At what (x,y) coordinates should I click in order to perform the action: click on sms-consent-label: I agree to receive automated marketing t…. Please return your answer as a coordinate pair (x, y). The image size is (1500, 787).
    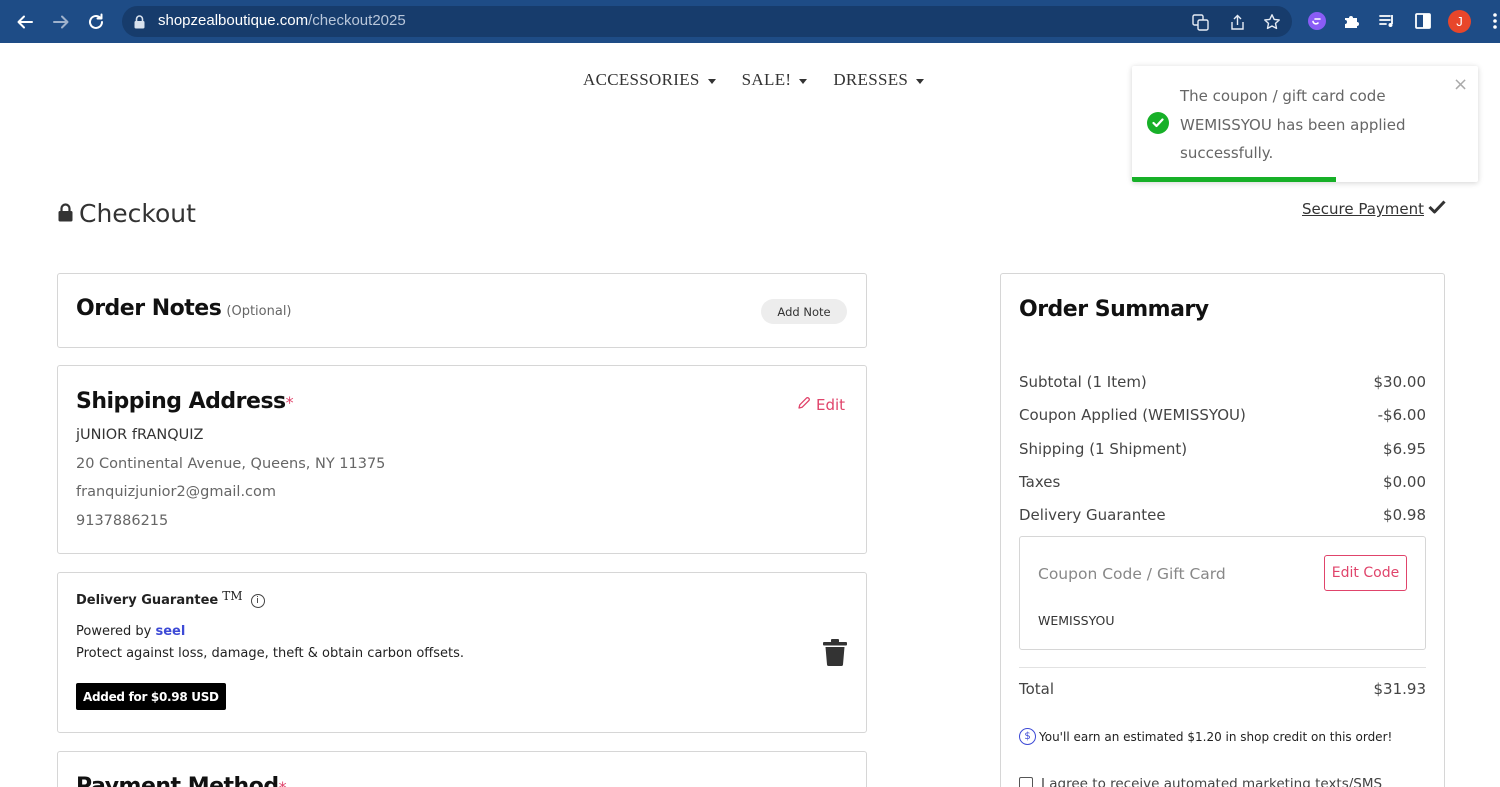
    Looking at the image, I should click on (1212, 781).